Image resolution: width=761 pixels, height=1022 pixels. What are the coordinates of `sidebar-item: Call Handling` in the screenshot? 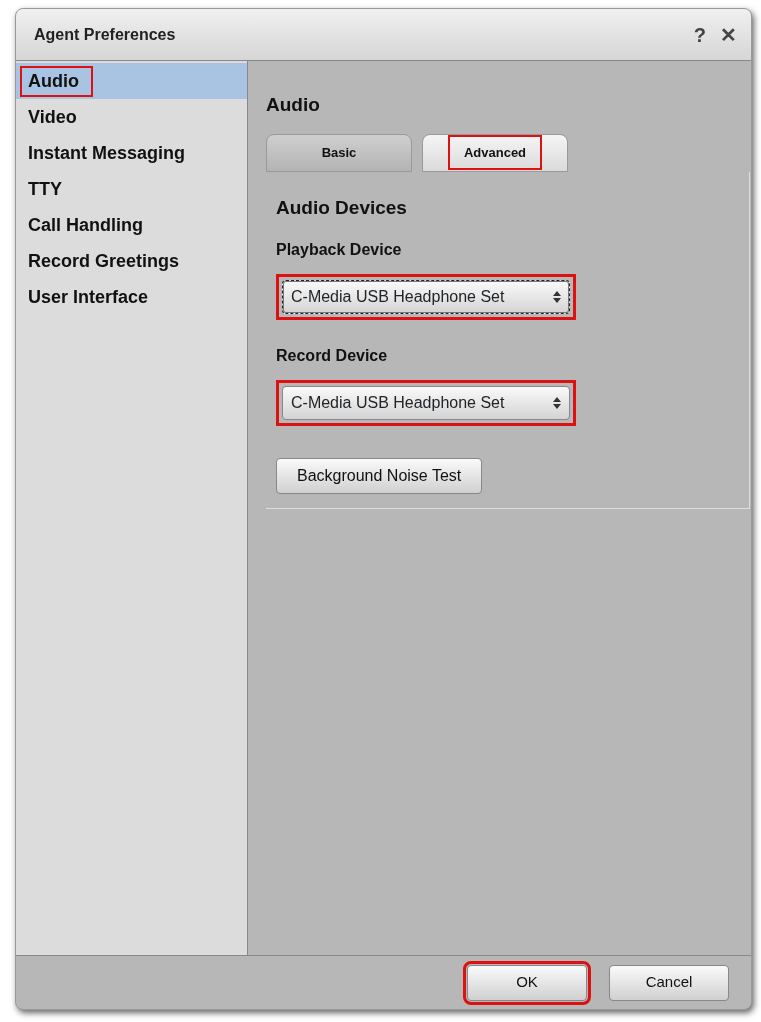 It's located at (131, 225).